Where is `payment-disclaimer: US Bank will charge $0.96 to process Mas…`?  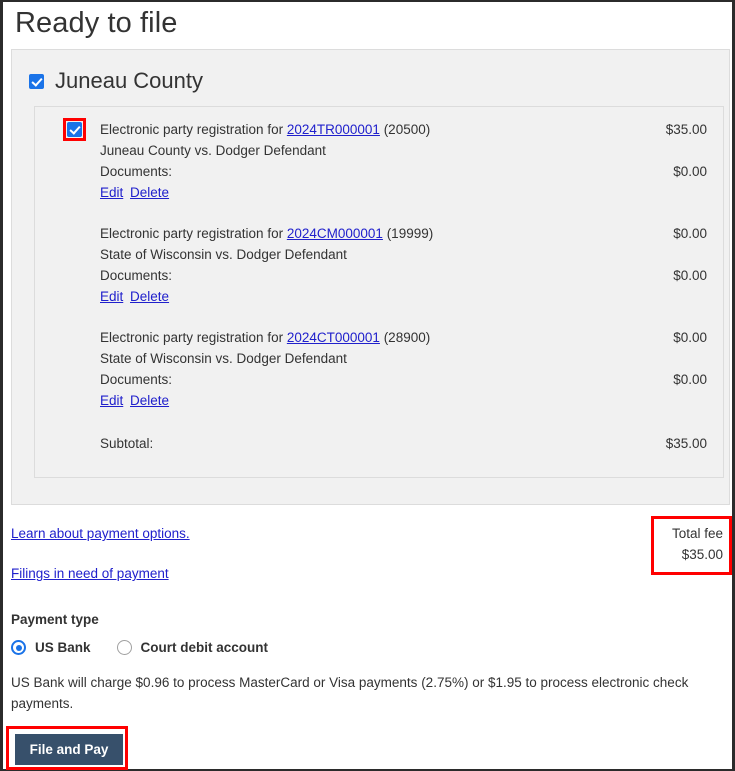
payment-disclaimer: US Bank will charge $0.96 to process Mas… is located at coordinates (350, 693).